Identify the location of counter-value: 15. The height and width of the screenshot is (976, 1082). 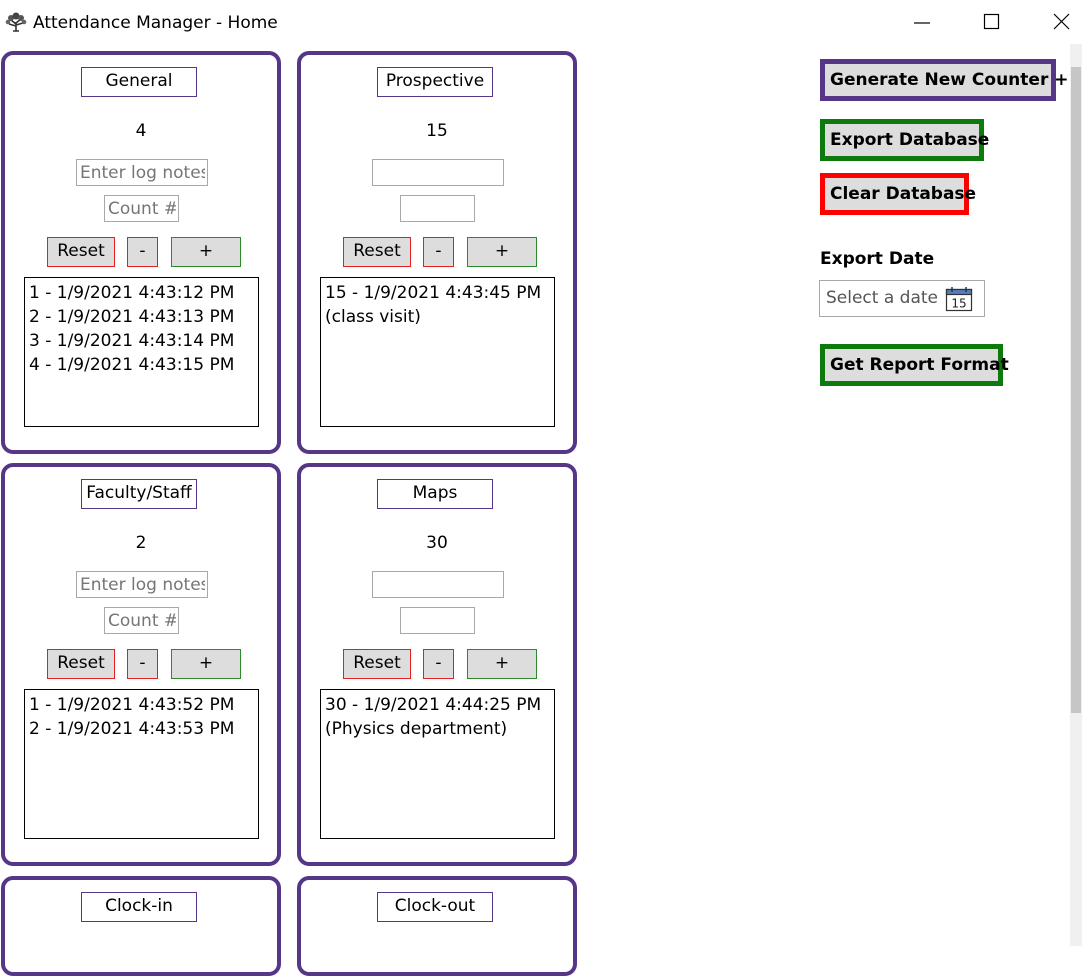
(437, 131).